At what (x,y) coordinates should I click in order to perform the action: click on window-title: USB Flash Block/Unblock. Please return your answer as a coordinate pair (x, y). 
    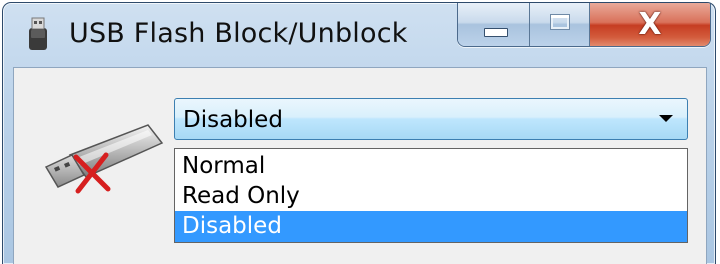
    Looking at the image, I should click on (238, 33).